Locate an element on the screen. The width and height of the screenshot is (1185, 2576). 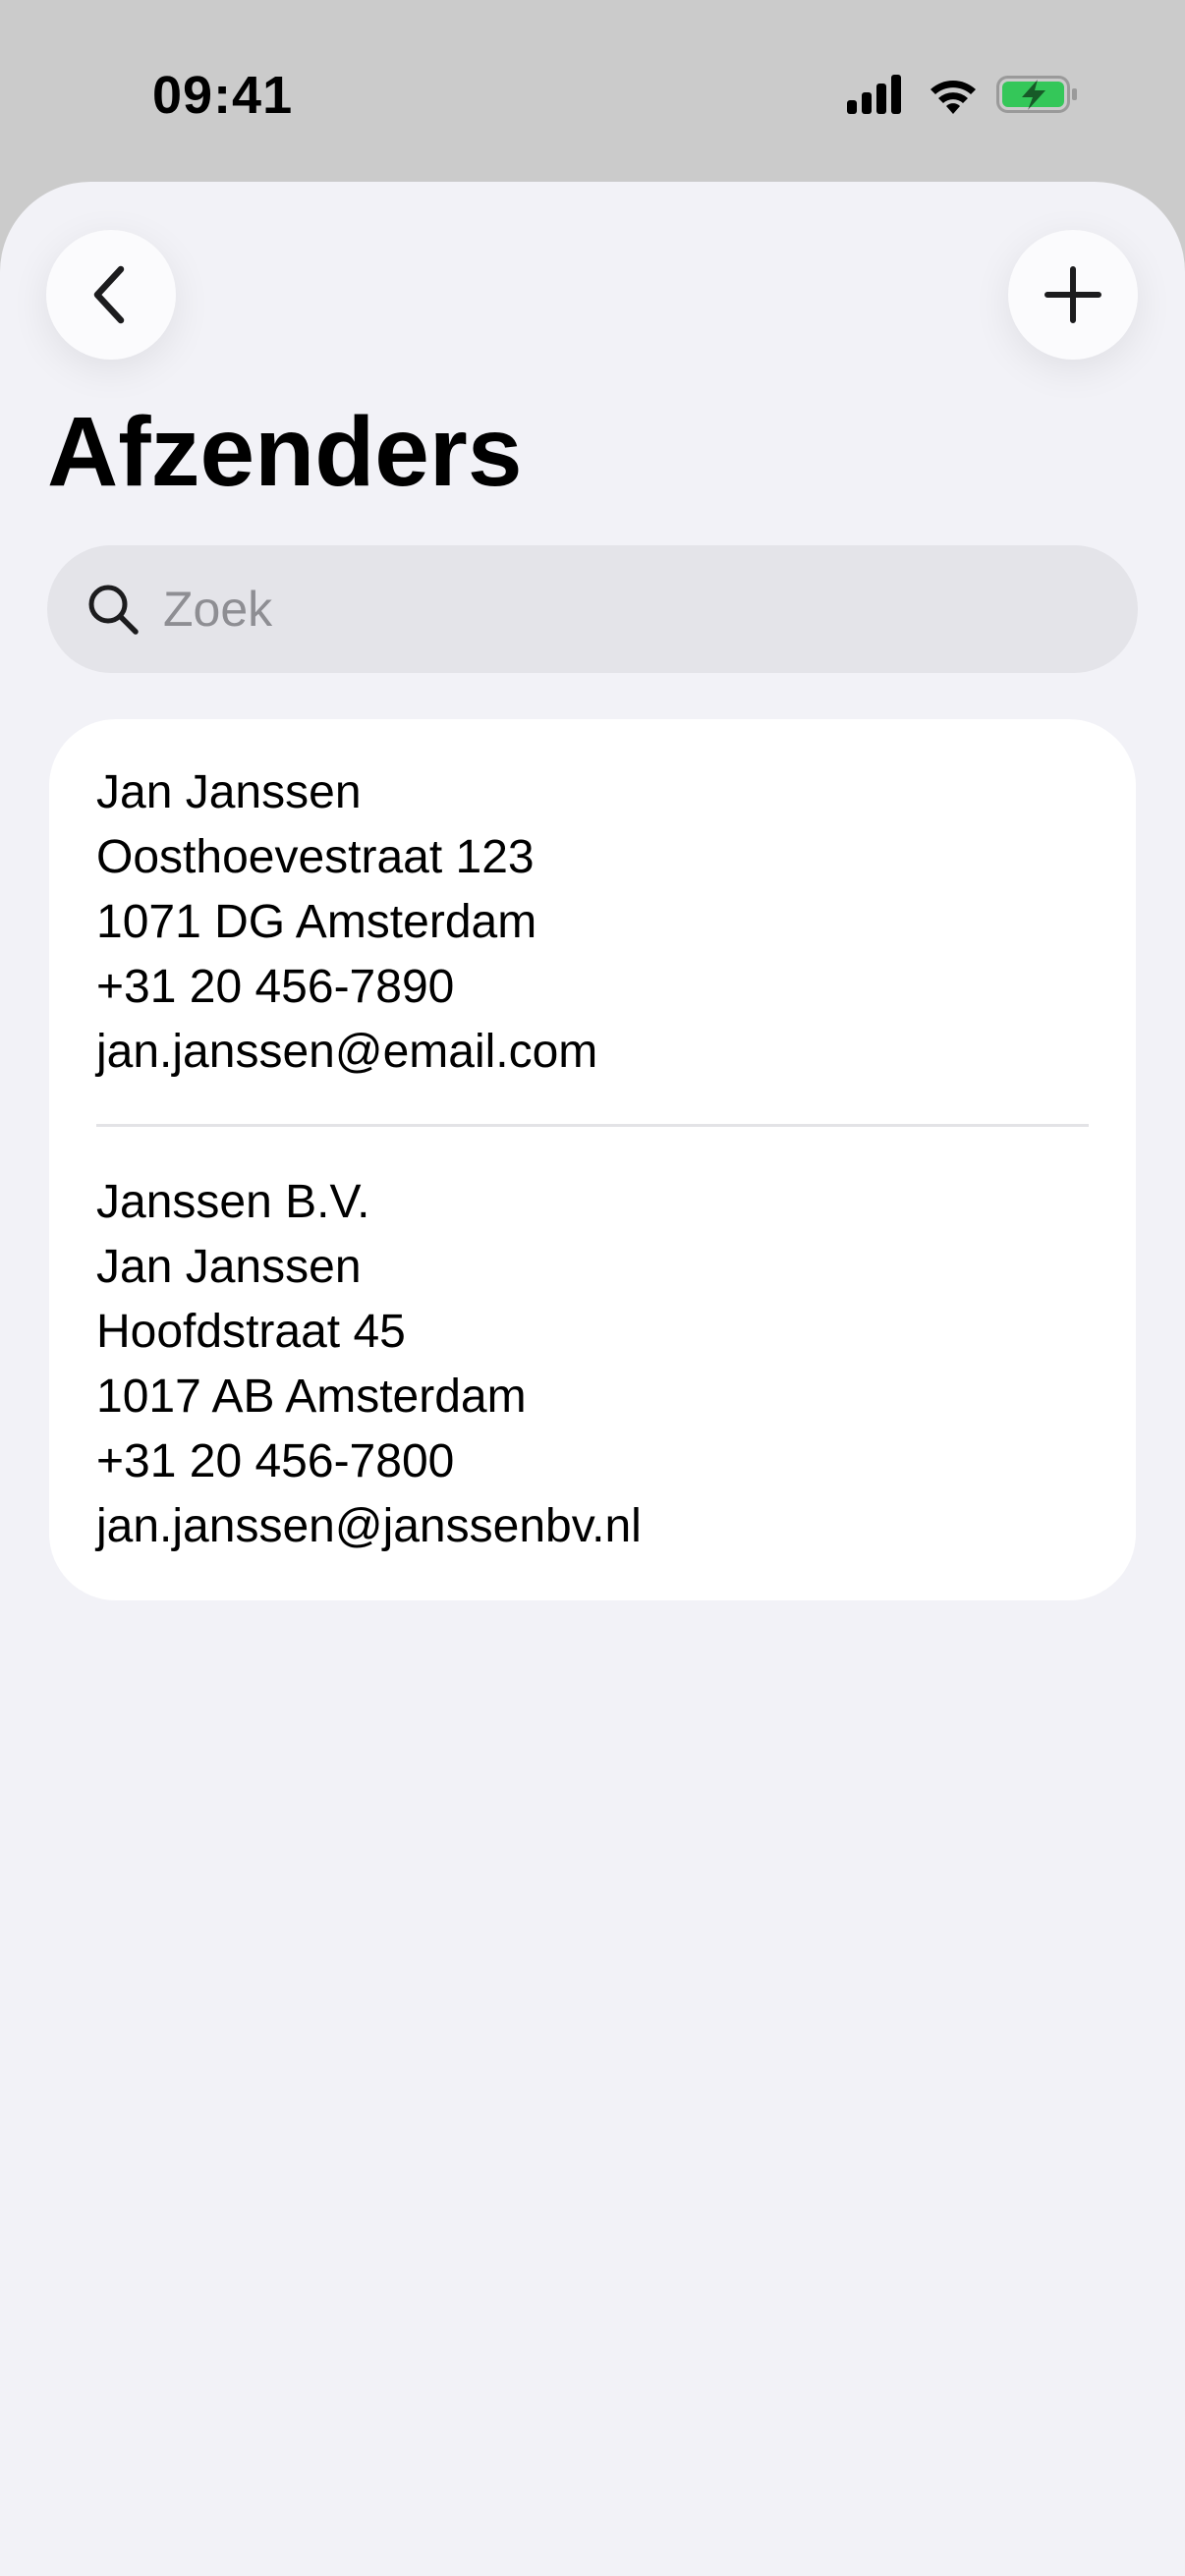
sender-city: 1071 DG Amsterdam is located at coordinates (317, 922).